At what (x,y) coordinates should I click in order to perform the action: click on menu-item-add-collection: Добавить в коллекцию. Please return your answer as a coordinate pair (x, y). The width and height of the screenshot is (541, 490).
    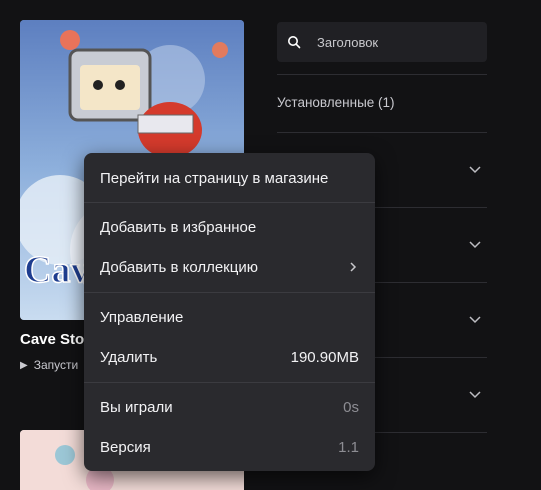
    Looking at the image, I should click on (229, 267).